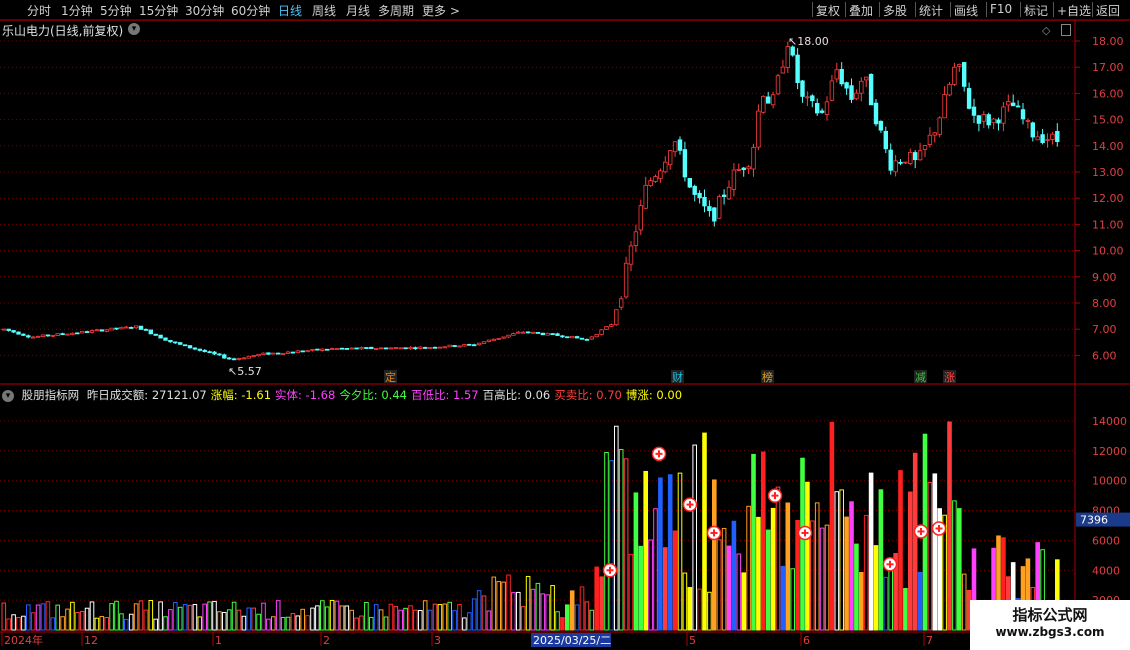  What do you see at coordinates (929, 640) in the screenshot?
I see `time-axis-label-8: 7` at bounding box center [929, 640].